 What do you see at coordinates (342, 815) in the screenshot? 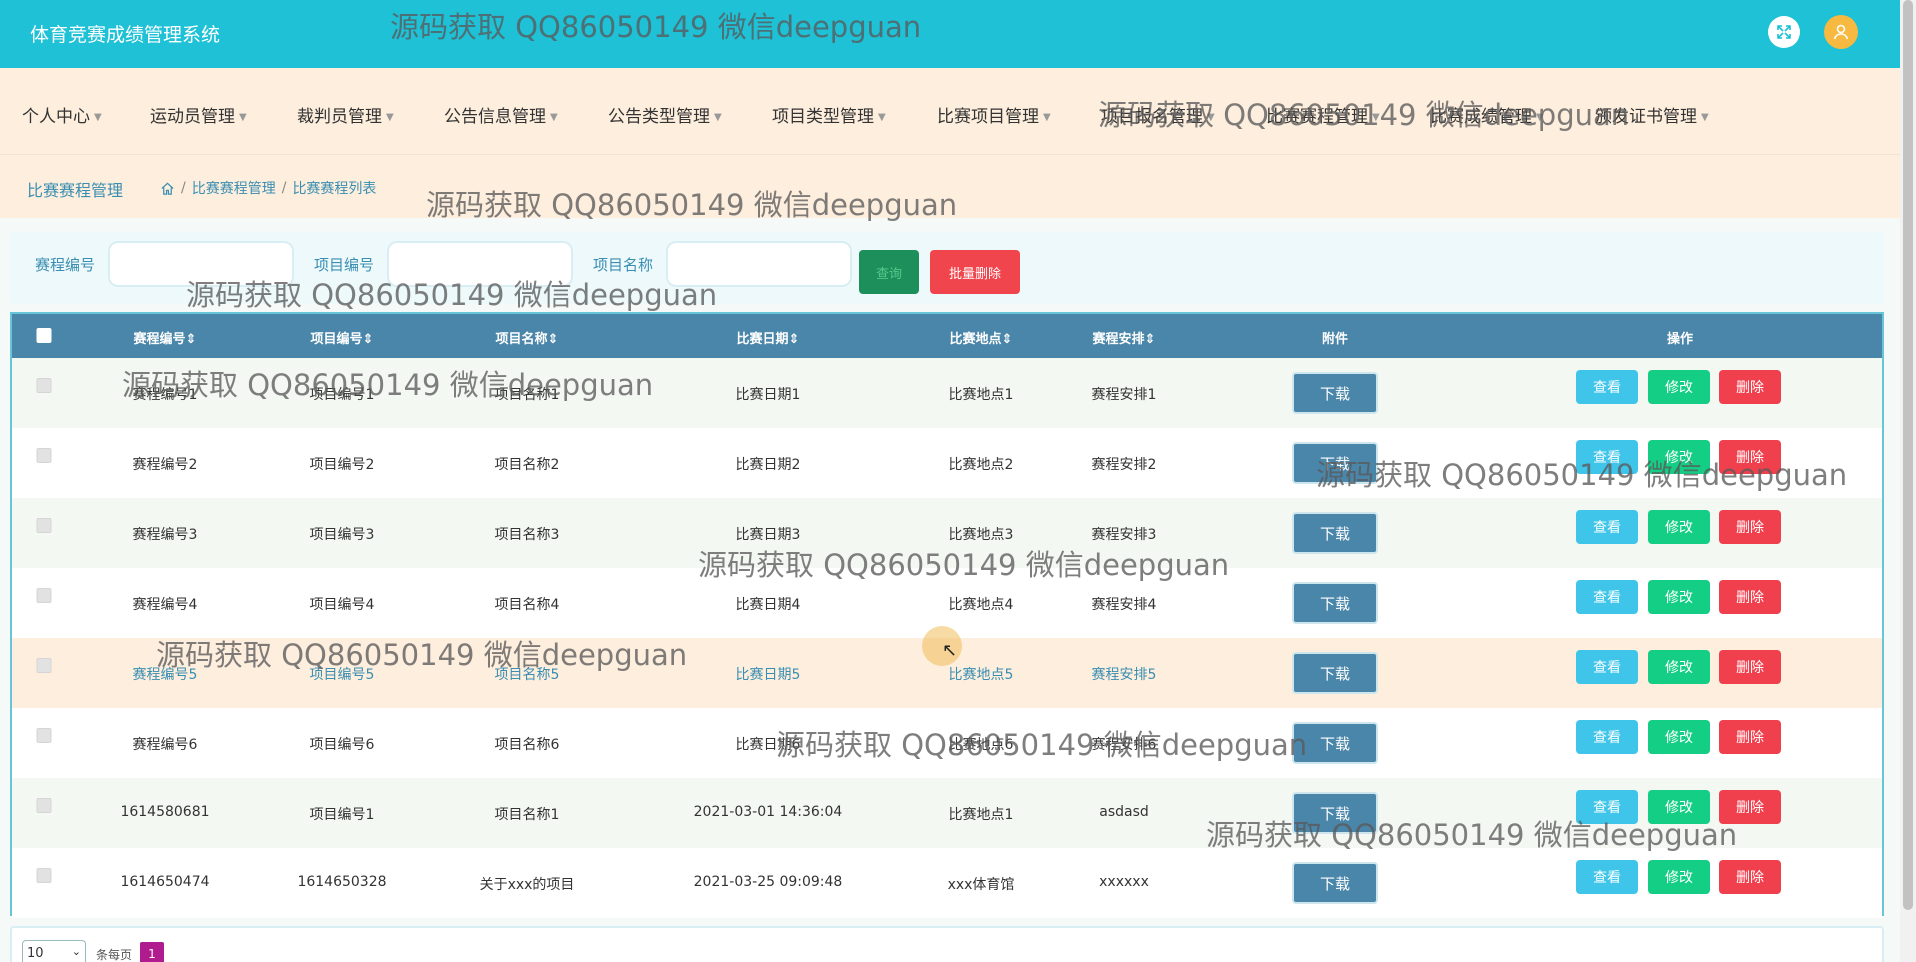
I see `cell-project-code: 项目编号1` at bounding box center [342, 815].